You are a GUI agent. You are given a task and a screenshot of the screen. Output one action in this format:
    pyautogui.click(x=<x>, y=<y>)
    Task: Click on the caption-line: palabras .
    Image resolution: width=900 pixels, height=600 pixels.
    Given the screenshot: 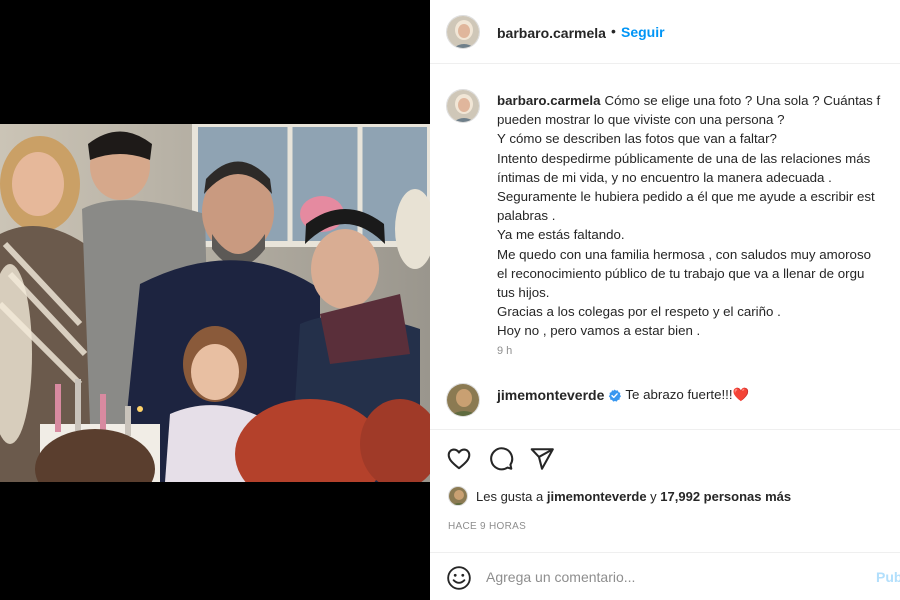 What is the action you would take?
    pyautogui.click(x=526, y=216)
    